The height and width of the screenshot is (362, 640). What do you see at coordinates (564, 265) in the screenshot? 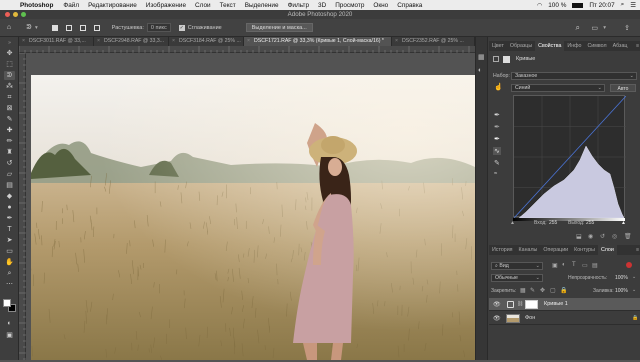
I see `filter-adjustment-icon: ◐` at bounding box center [564, 265].